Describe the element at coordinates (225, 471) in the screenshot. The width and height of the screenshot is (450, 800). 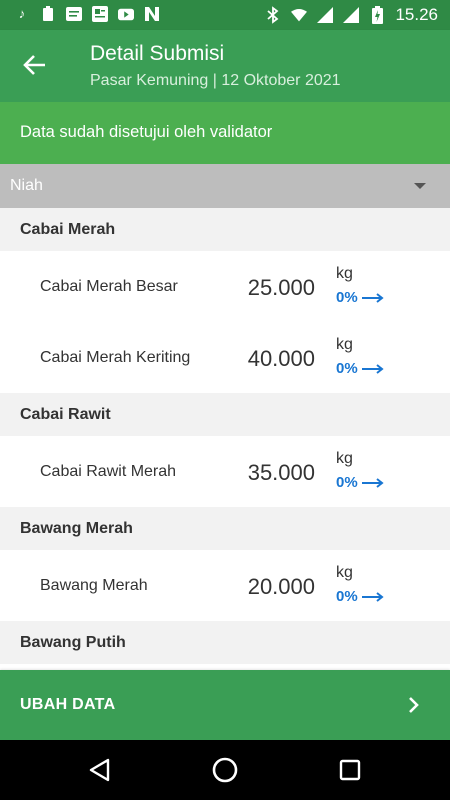
I see `list-item: Cabai Rawit Merah 35.000 kg 0%` at that location.